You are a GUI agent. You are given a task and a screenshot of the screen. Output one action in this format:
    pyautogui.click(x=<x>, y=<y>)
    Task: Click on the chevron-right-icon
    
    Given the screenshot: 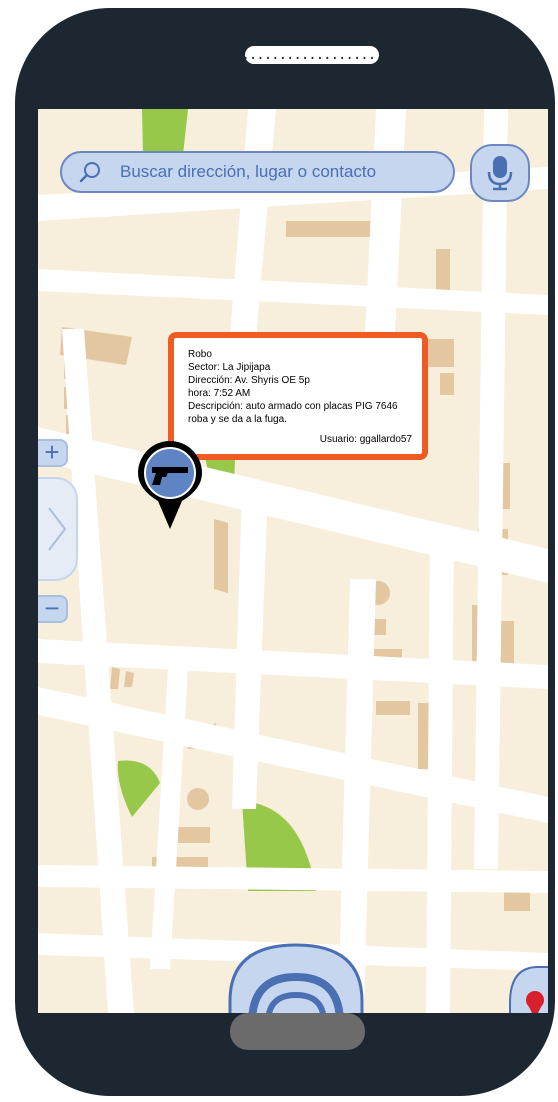 What is the action you would take?
    pyautogui.click(x=57, y=529)
    